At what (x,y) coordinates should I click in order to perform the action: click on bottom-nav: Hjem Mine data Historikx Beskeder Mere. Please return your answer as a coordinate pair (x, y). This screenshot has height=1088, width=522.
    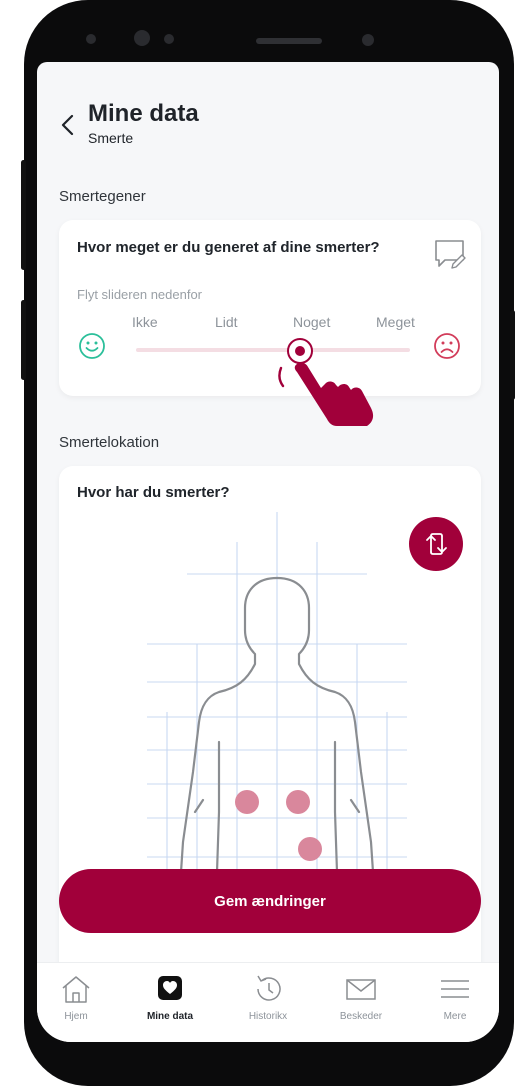
    Looking at the image, I should click on (268, 1002).